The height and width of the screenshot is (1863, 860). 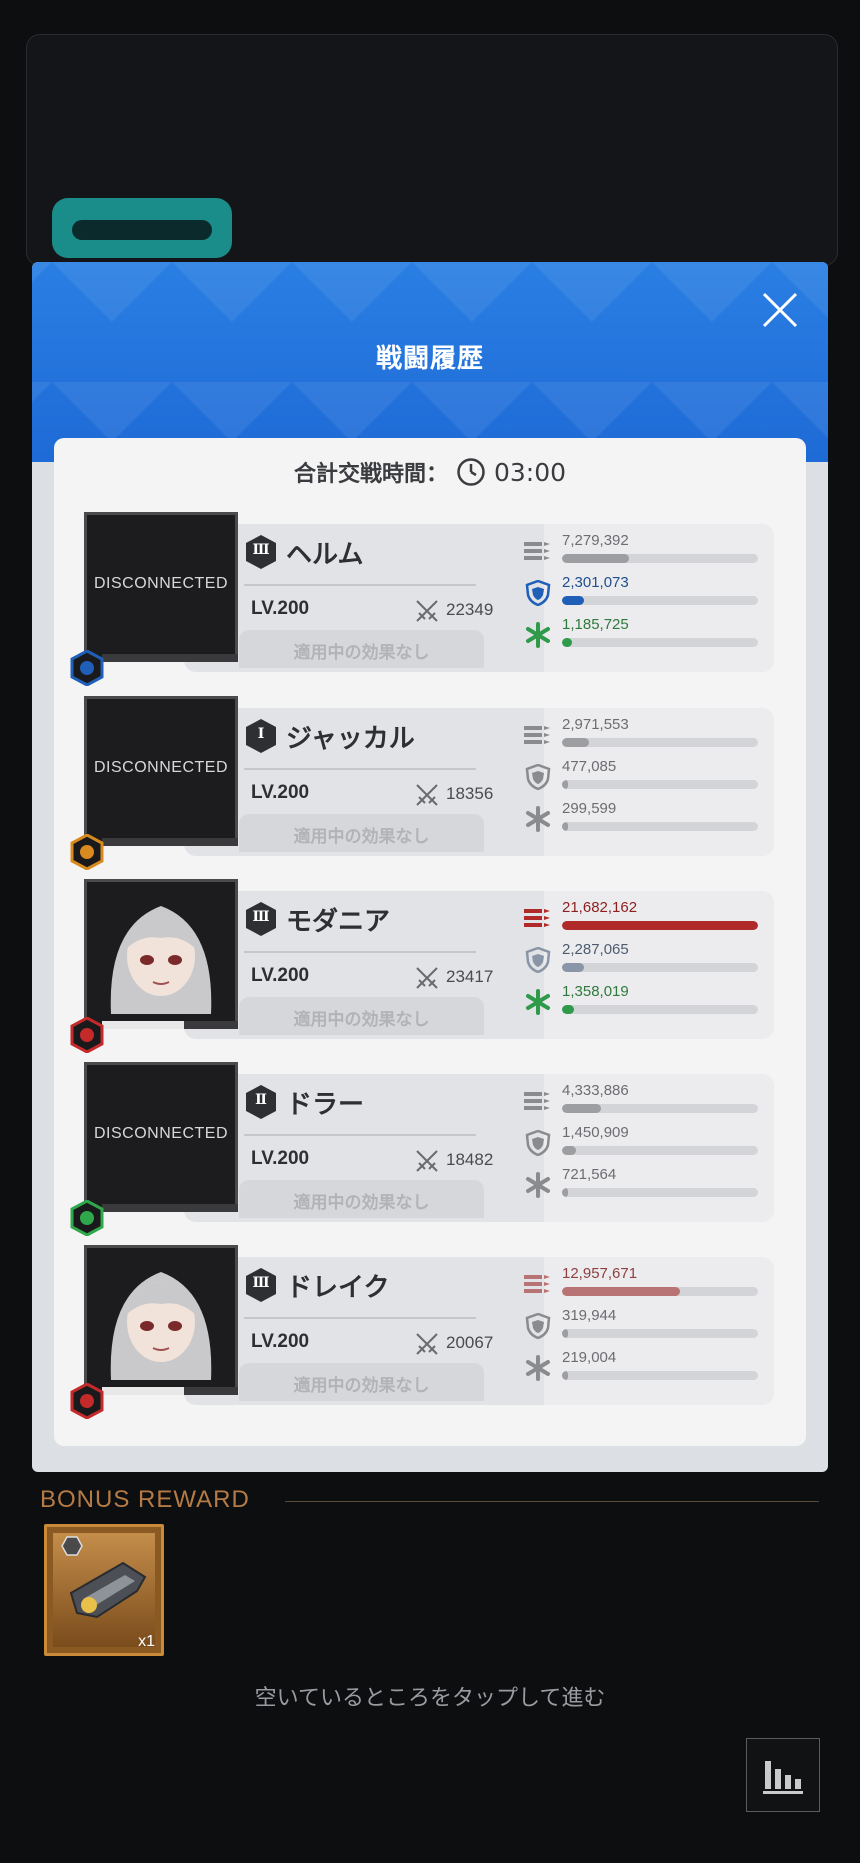 What do you see at coordinates (589, 808) in the screenshot?
I see `stat-value: 299,599` at bounding box center [589, 808].